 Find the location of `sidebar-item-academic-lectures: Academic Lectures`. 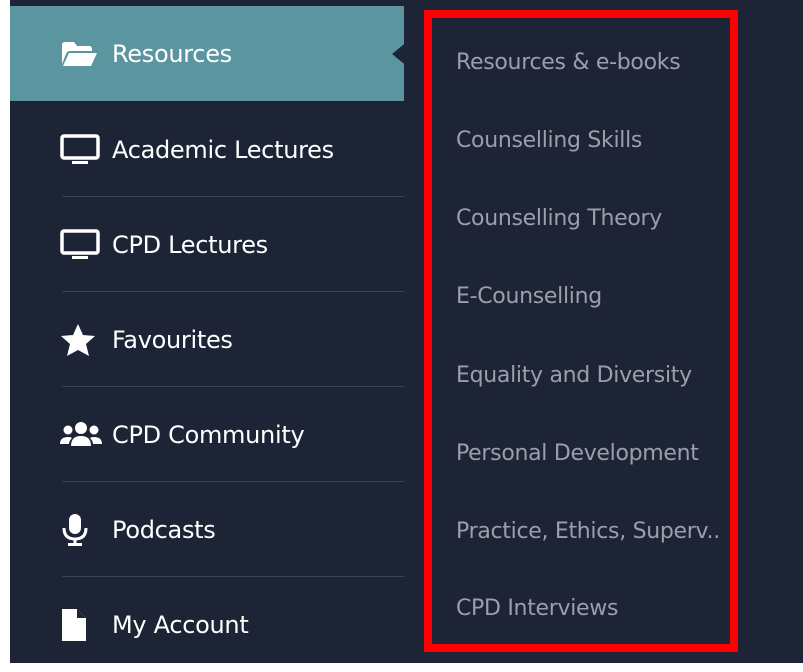

sidebar-item-academic-lectures: Academic Lectures is located at coordinates (207, 149).